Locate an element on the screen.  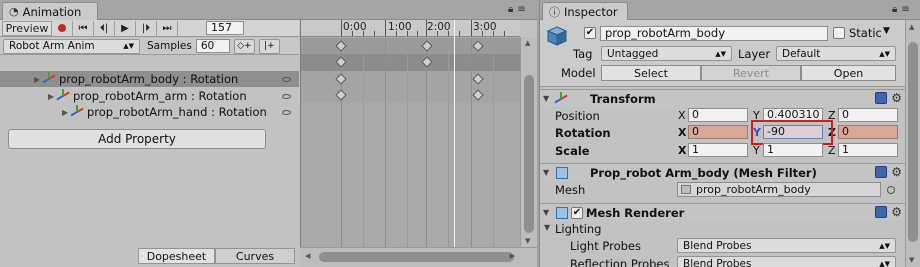
tag-dropdown: Untagged ▲▼ is located at coordinates (666, 53).